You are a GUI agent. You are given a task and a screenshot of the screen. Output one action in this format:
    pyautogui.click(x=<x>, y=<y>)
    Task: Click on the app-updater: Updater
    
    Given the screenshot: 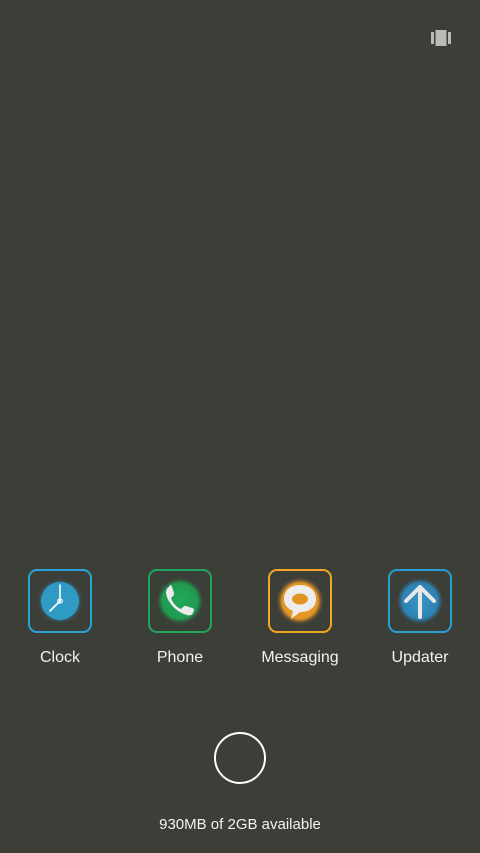 What is the action you would take?
    pyautogui.click(x=420, y=624)
    